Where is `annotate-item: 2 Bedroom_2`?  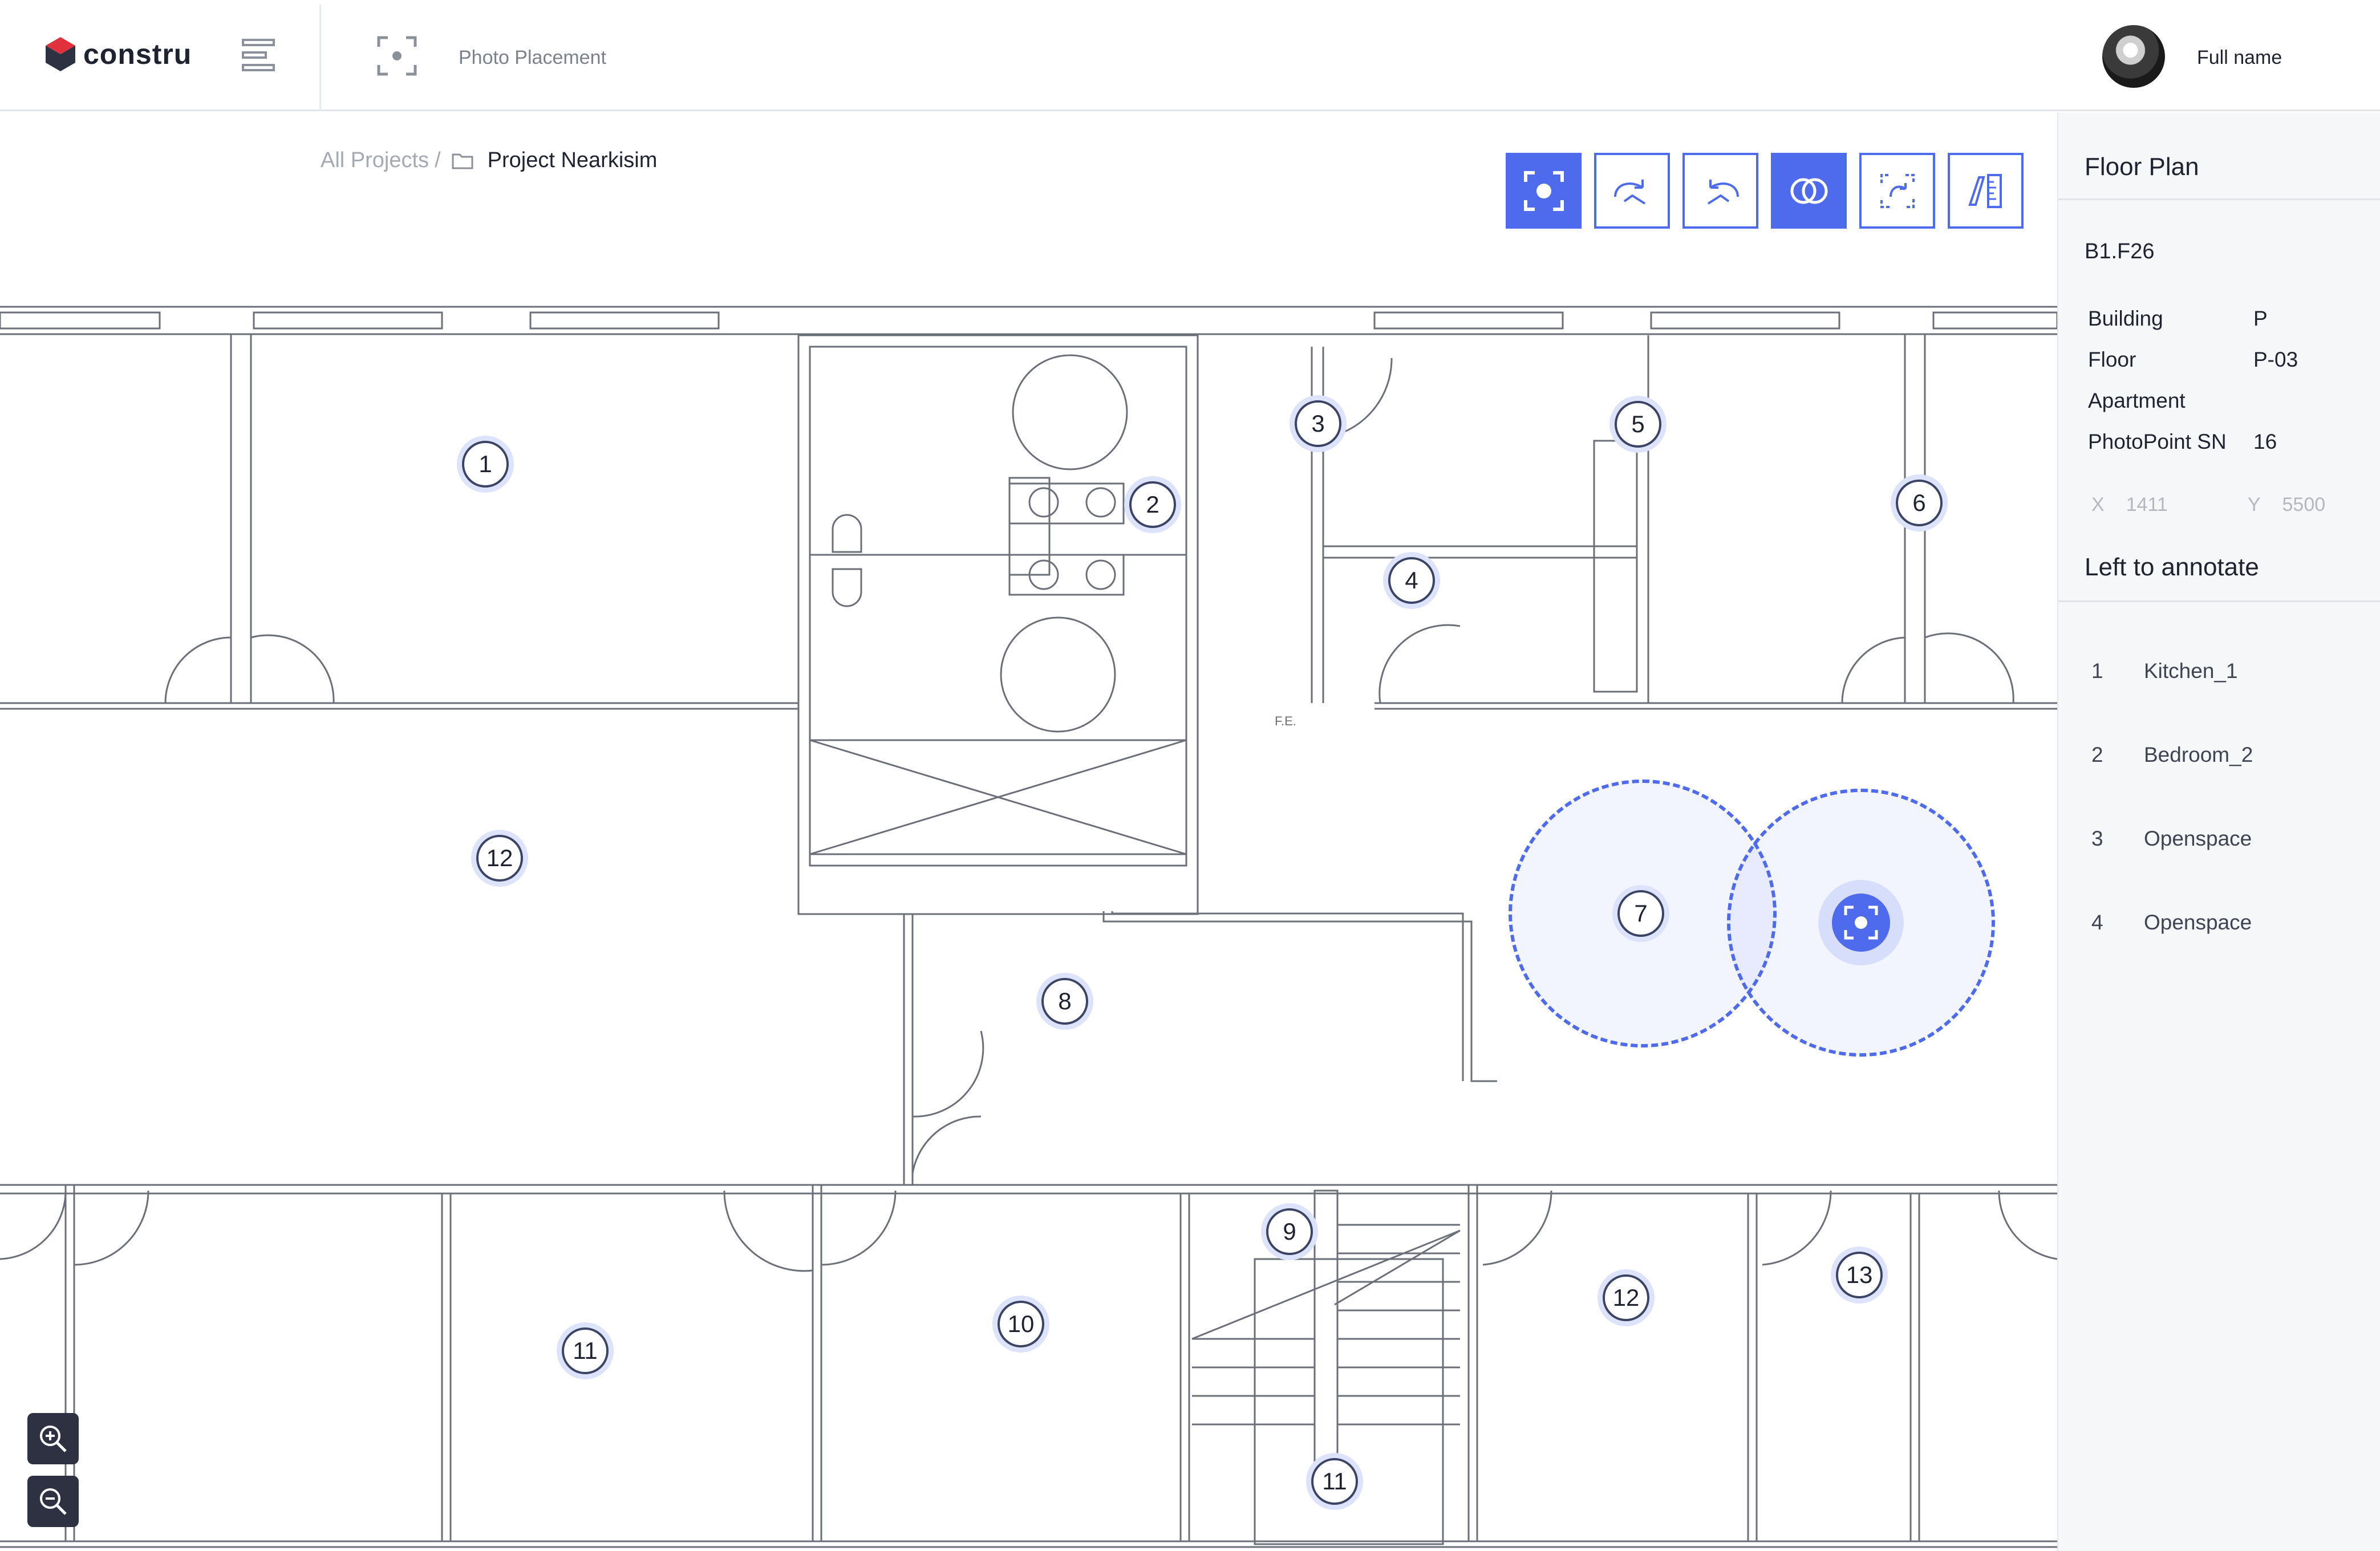
annotate-item: 2 Bedroom_2 is located at coordinates (2172, 755).